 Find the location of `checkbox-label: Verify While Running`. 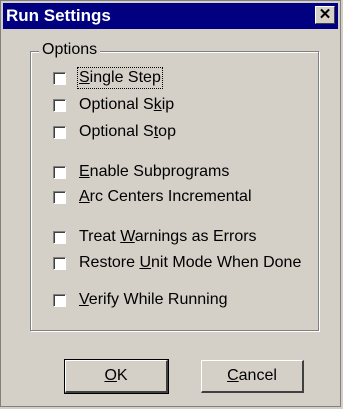

checkbox-label: Verify While Running is located at coordinates (153, 299).